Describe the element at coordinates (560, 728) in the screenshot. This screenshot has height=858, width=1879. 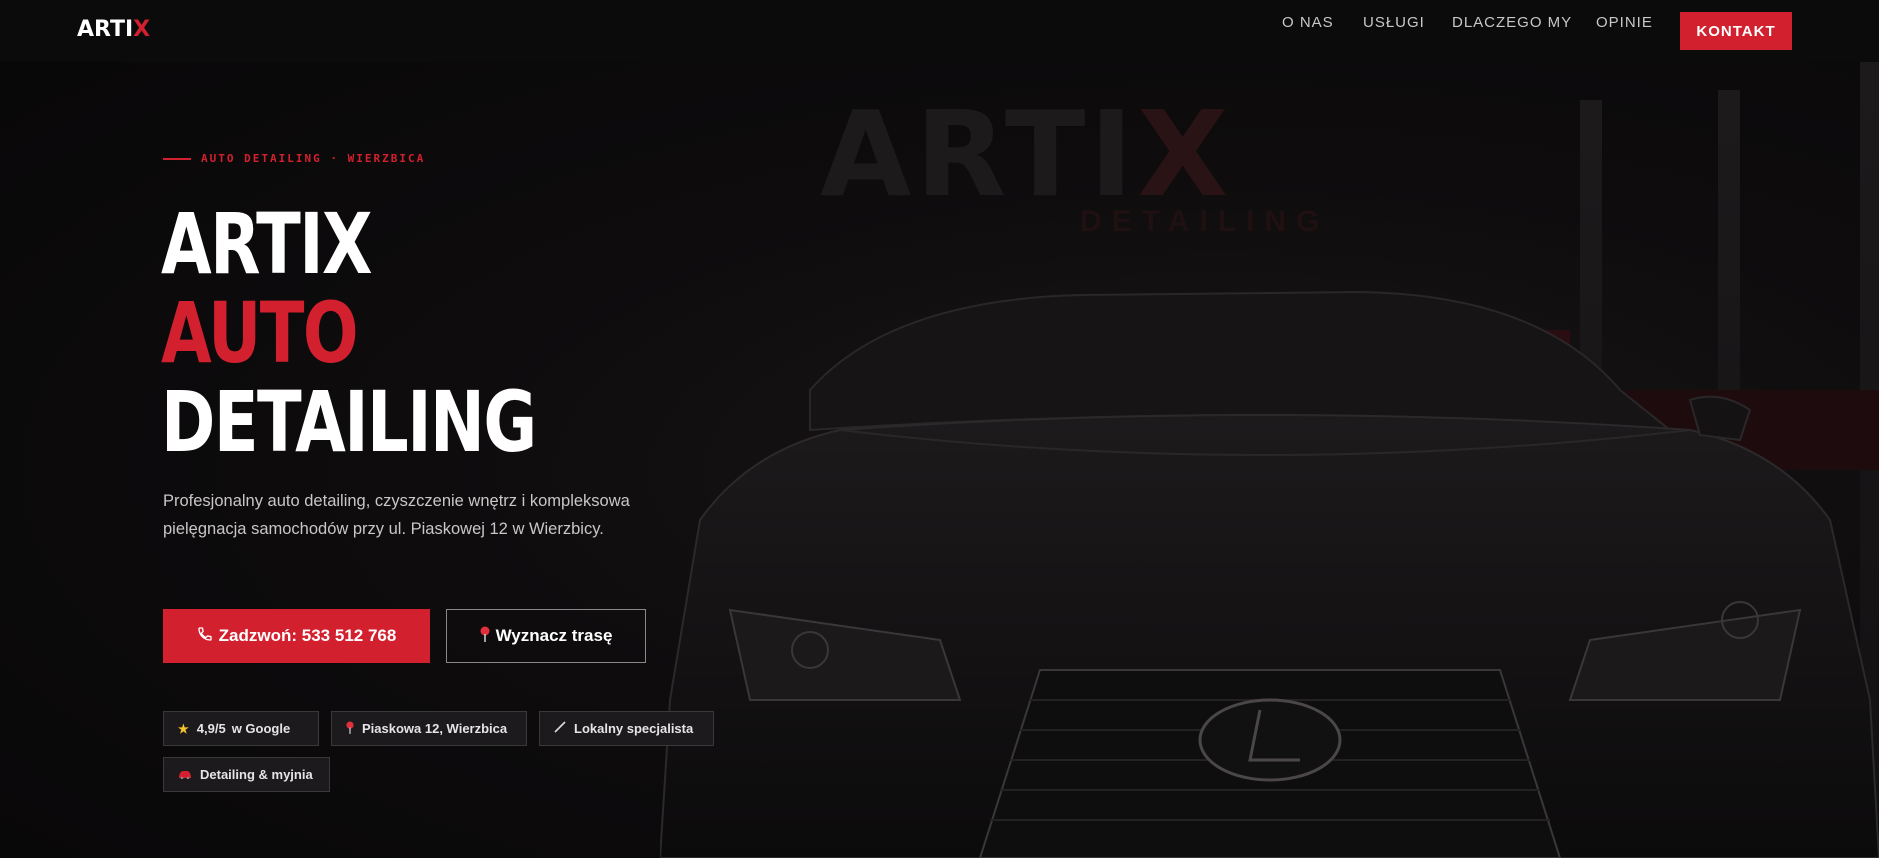
I see `wrench-icon` at that location.